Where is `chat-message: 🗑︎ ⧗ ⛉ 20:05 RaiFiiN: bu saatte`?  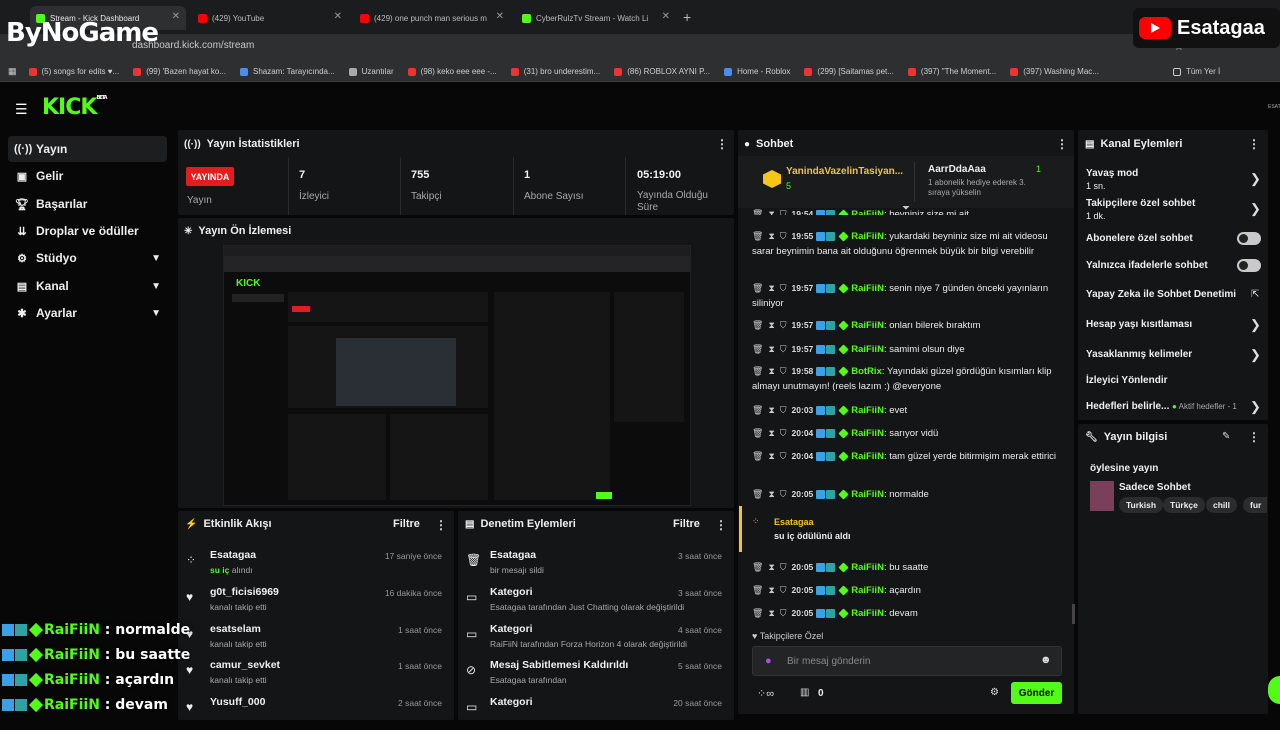
chat-message: 🗑︎ ⧗ ⛉ 20:05 RaiFiiN: bu saatte is located at coordinates (907, 567).